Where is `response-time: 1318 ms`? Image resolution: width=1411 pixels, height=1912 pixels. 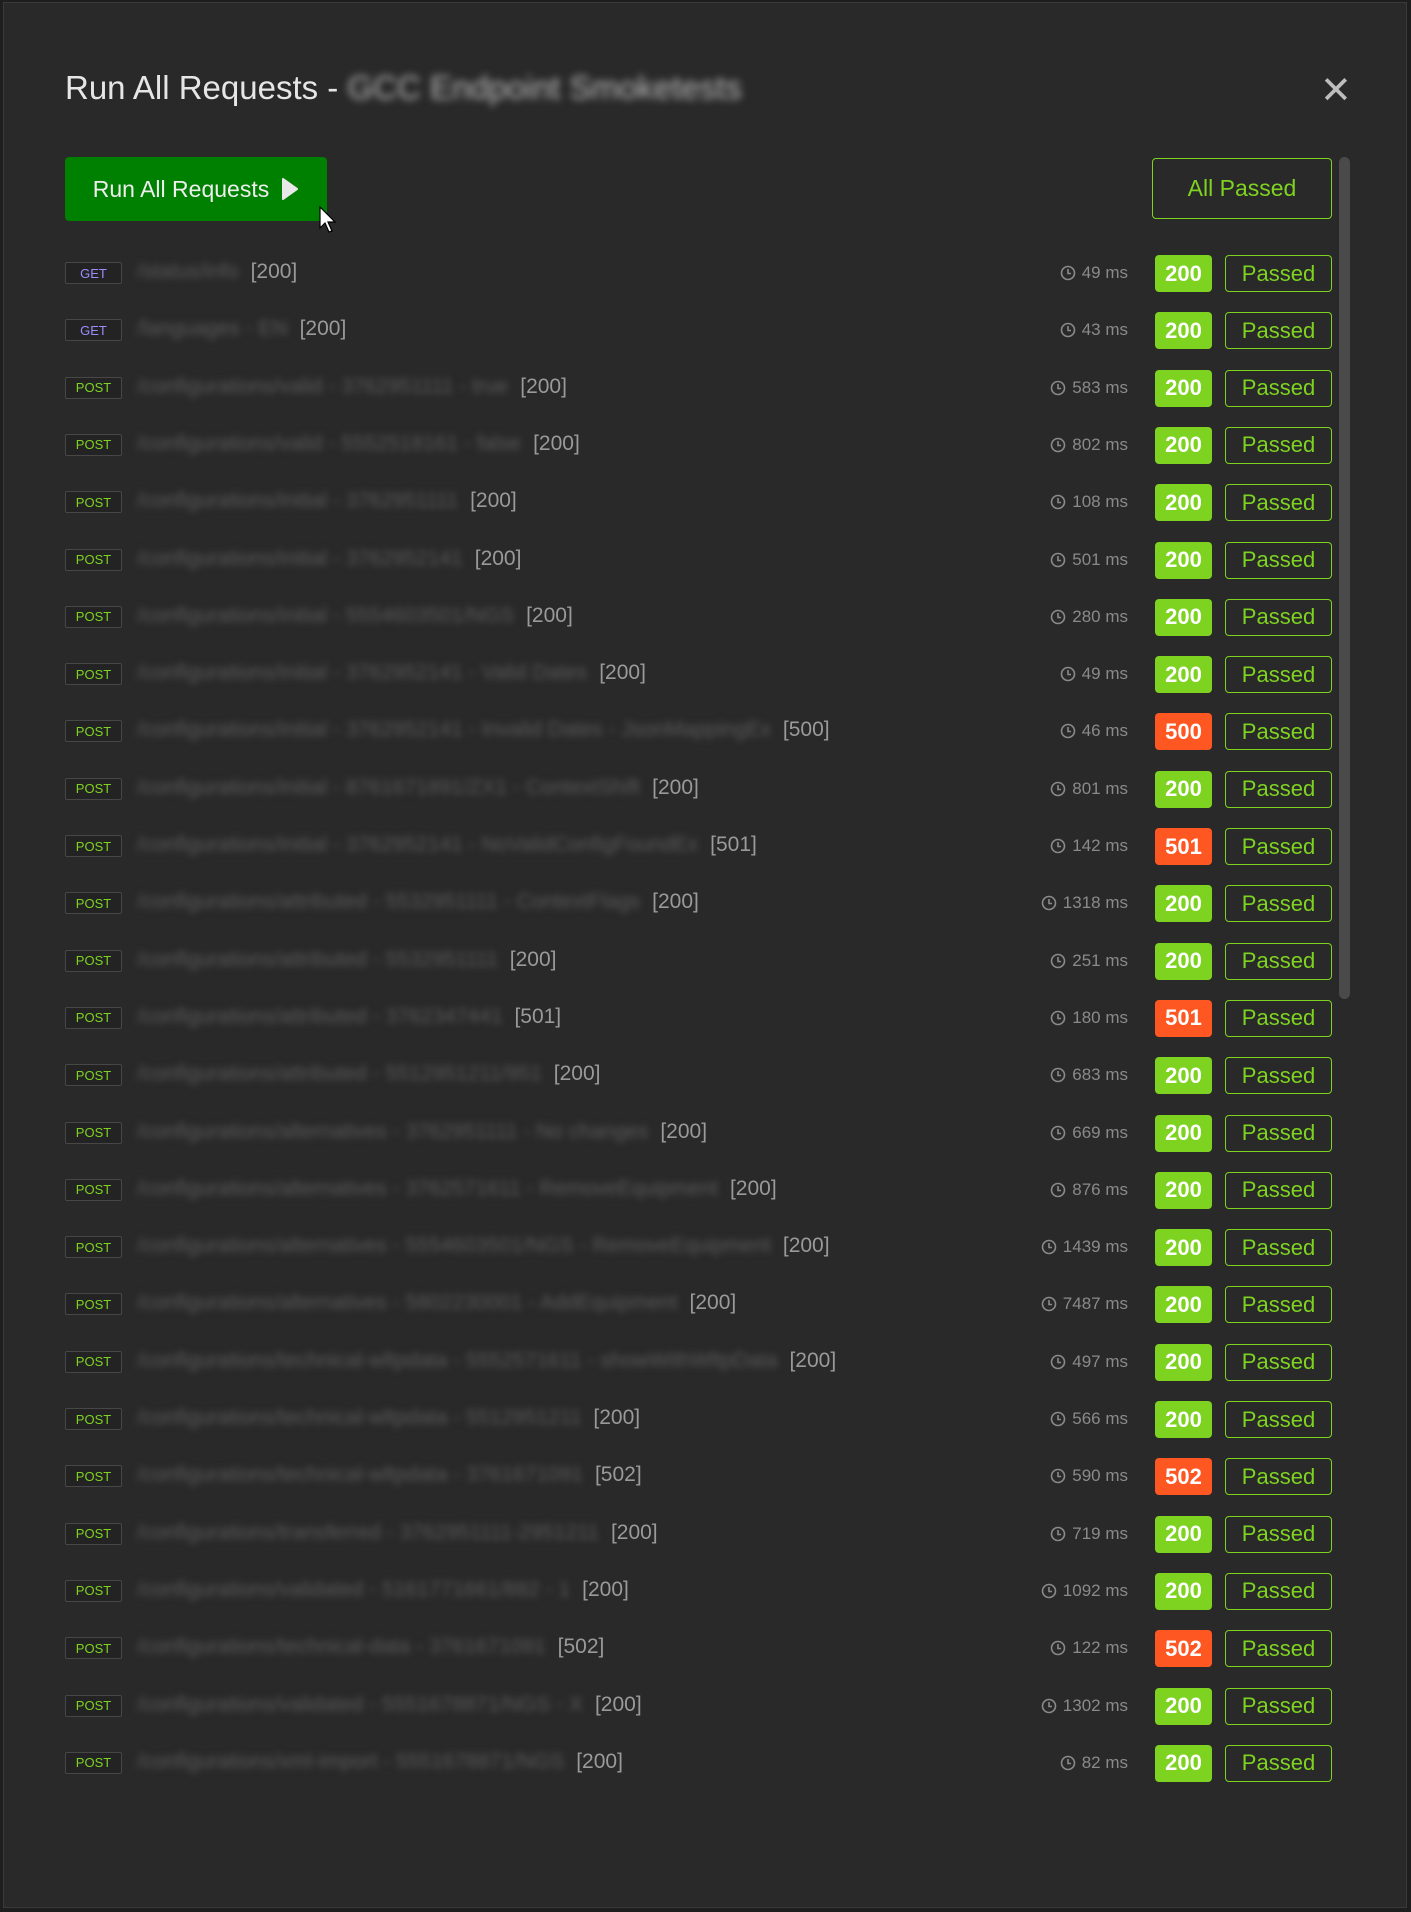 response-time: 1318 ms is located at coordinates (1084, 903).